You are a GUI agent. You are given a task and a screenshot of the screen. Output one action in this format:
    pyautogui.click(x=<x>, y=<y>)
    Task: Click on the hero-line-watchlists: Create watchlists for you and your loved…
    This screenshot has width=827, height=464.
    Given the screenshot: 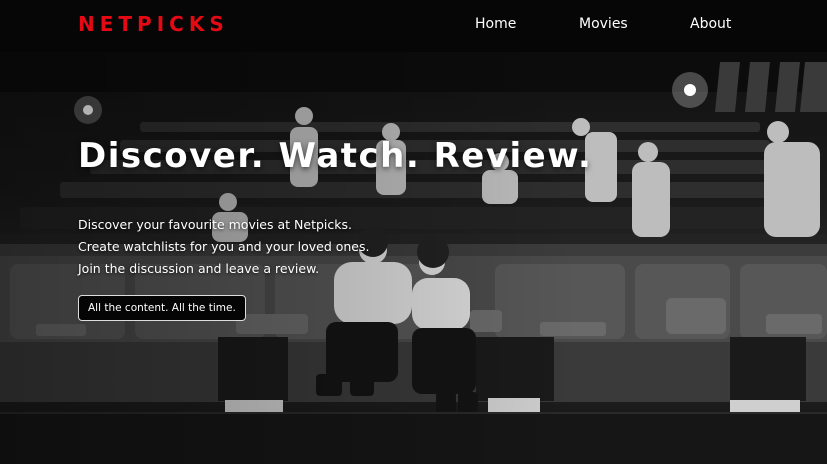 What is the action you would take?
    pyautogui.click(x=224, y=246)
    